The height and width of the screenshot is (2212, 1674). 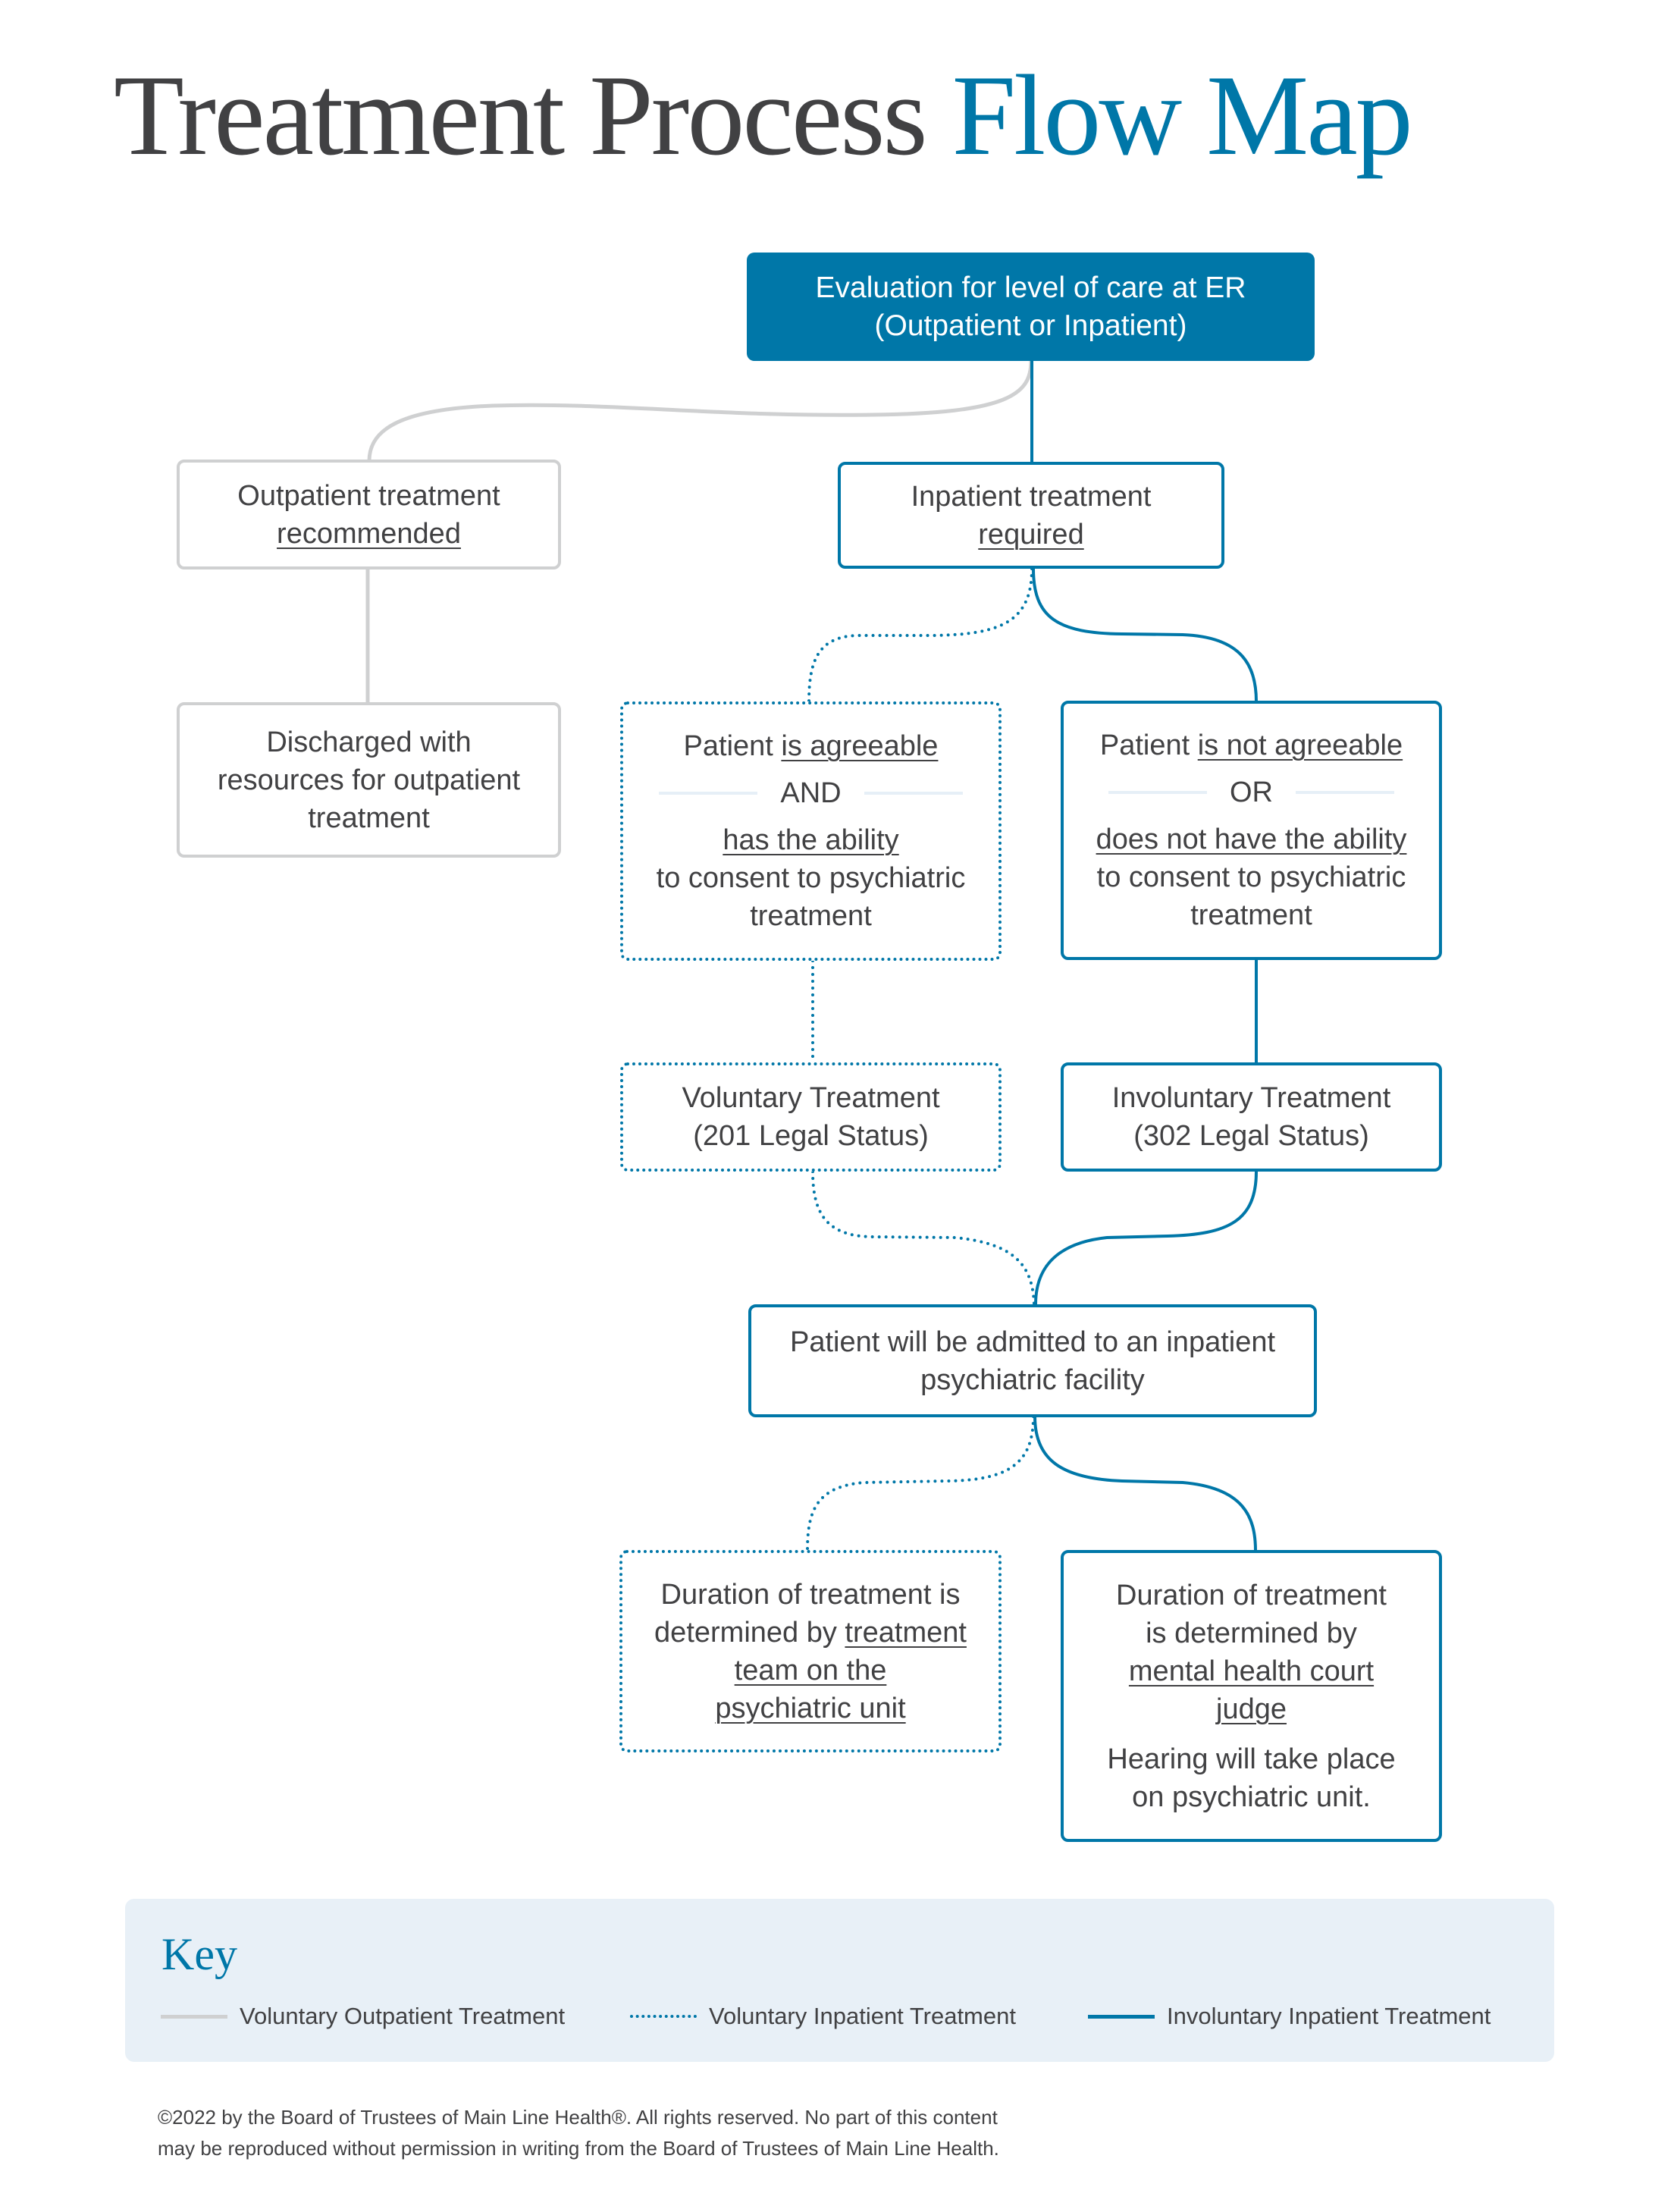 I want to click on legend-label: Involuntary Inpatient Treatment, so click(x=1329, y=2016).